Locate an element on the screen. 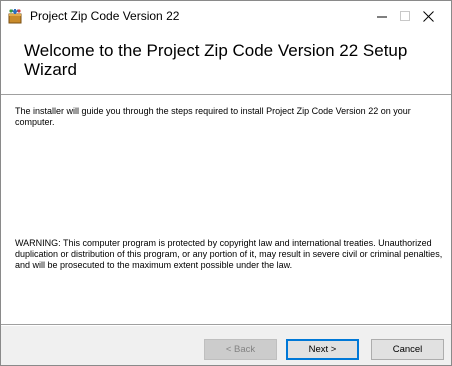 This screenshot has height=366, width=452. close-button is located at coordinates (428, 16).